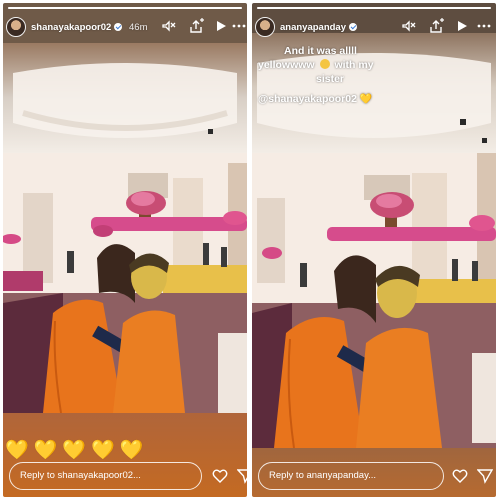 The height and width of the screenshot is (500, 500). What do you see at coordinates (125, 26) in the screenshot?
I see `story-header: shanayakapoor02 46m` at bounding box center [125, 26].